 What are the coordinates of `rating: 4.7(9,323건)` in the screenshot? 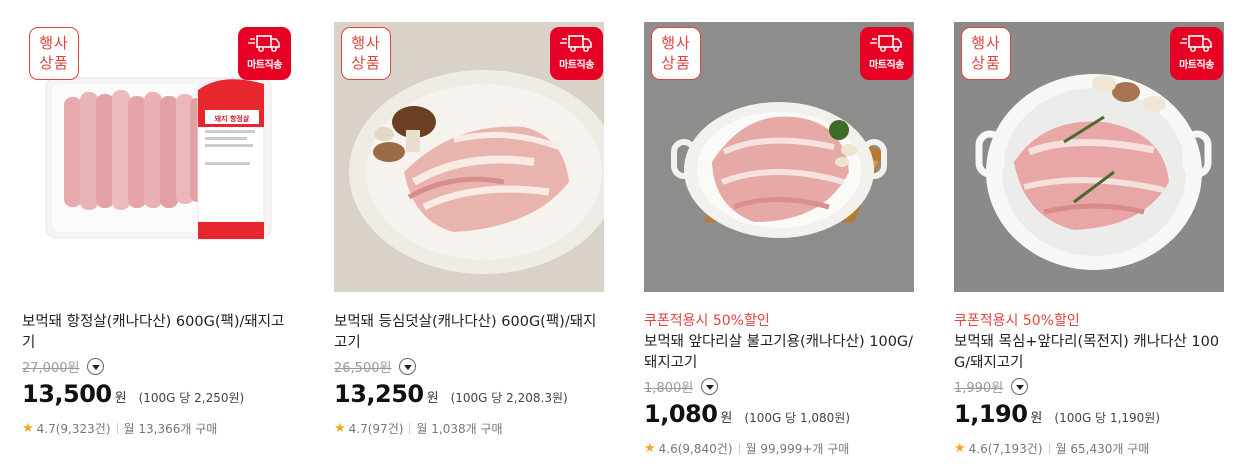 It's located at (73, 429).